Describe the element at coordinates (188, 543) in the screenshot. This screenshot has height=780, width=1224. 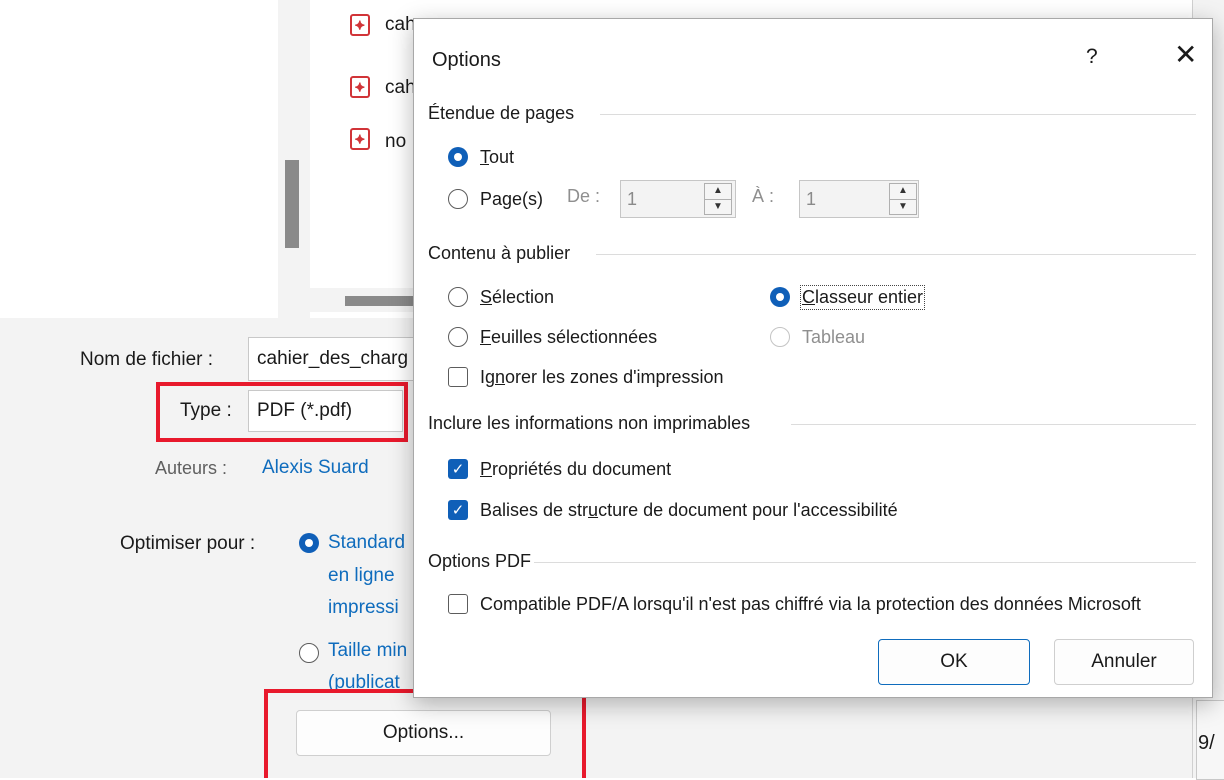
I see `optimize-label: Optimiser pour :` at that location.